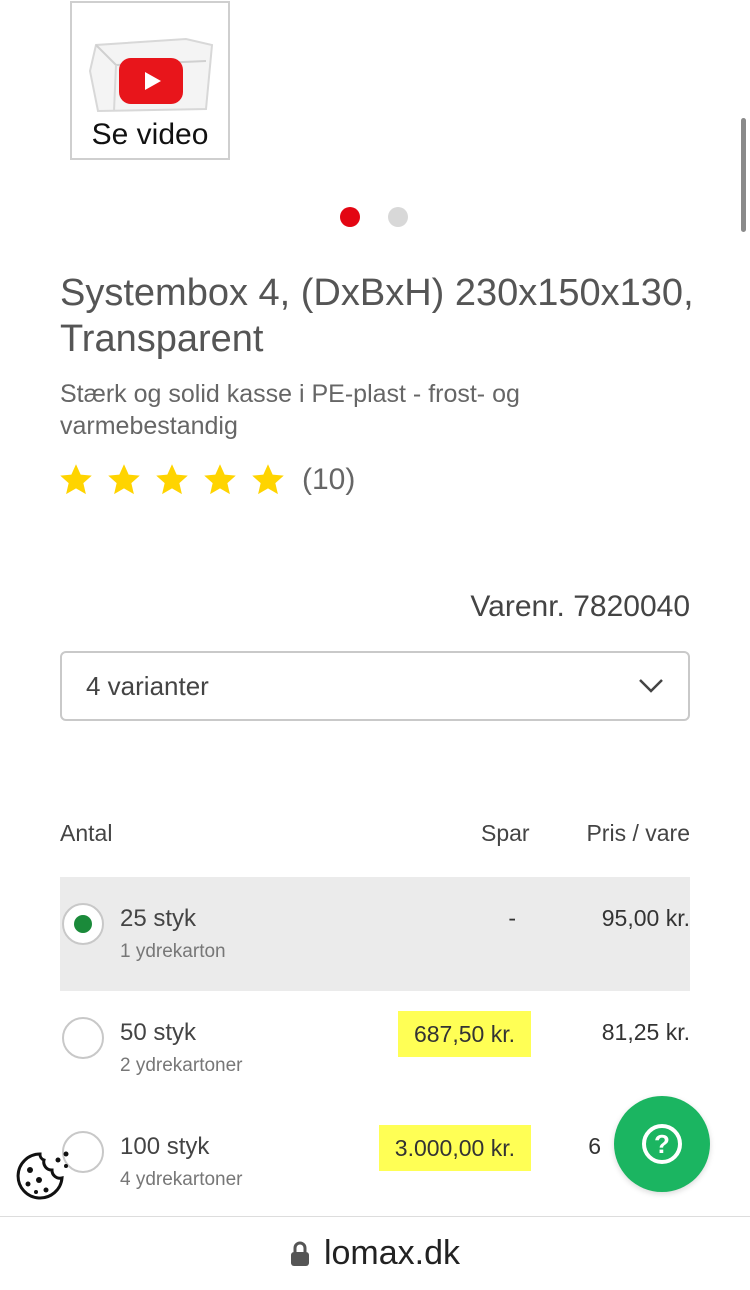 This screenshot has width=750, height=1290. I want to click on browser-url-bar: lomax.dk, so click(375, 1253).